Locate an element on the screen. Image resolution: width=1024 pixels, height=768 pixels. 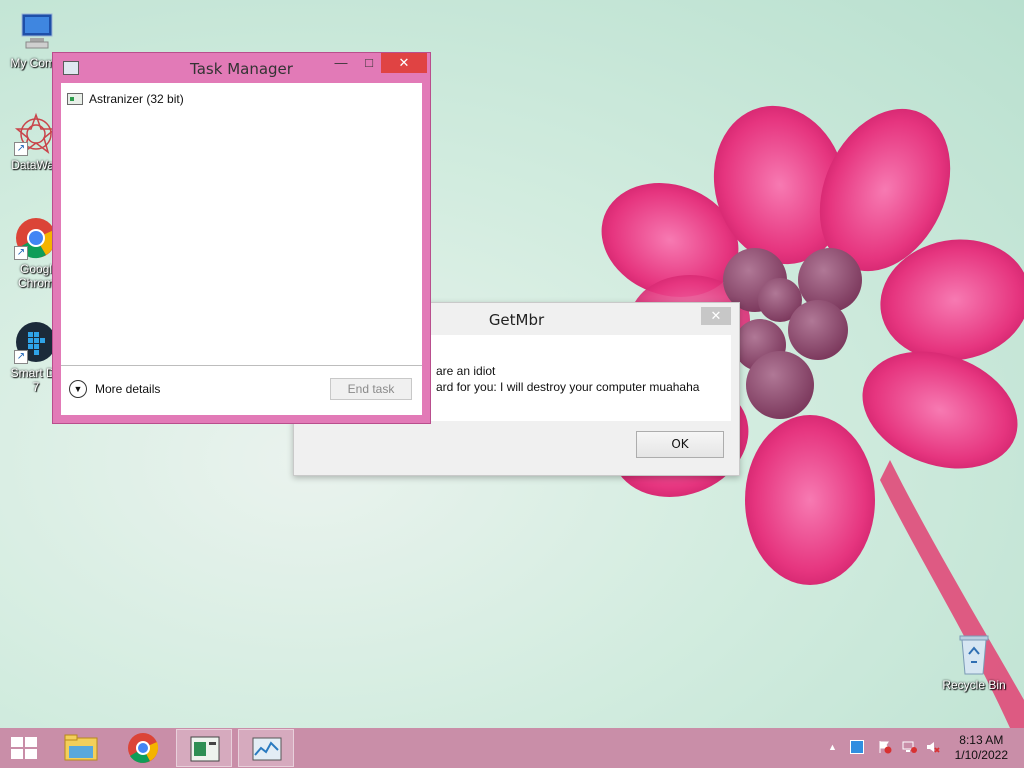
action-center-flag-icon is located at coordinates (885, 747).